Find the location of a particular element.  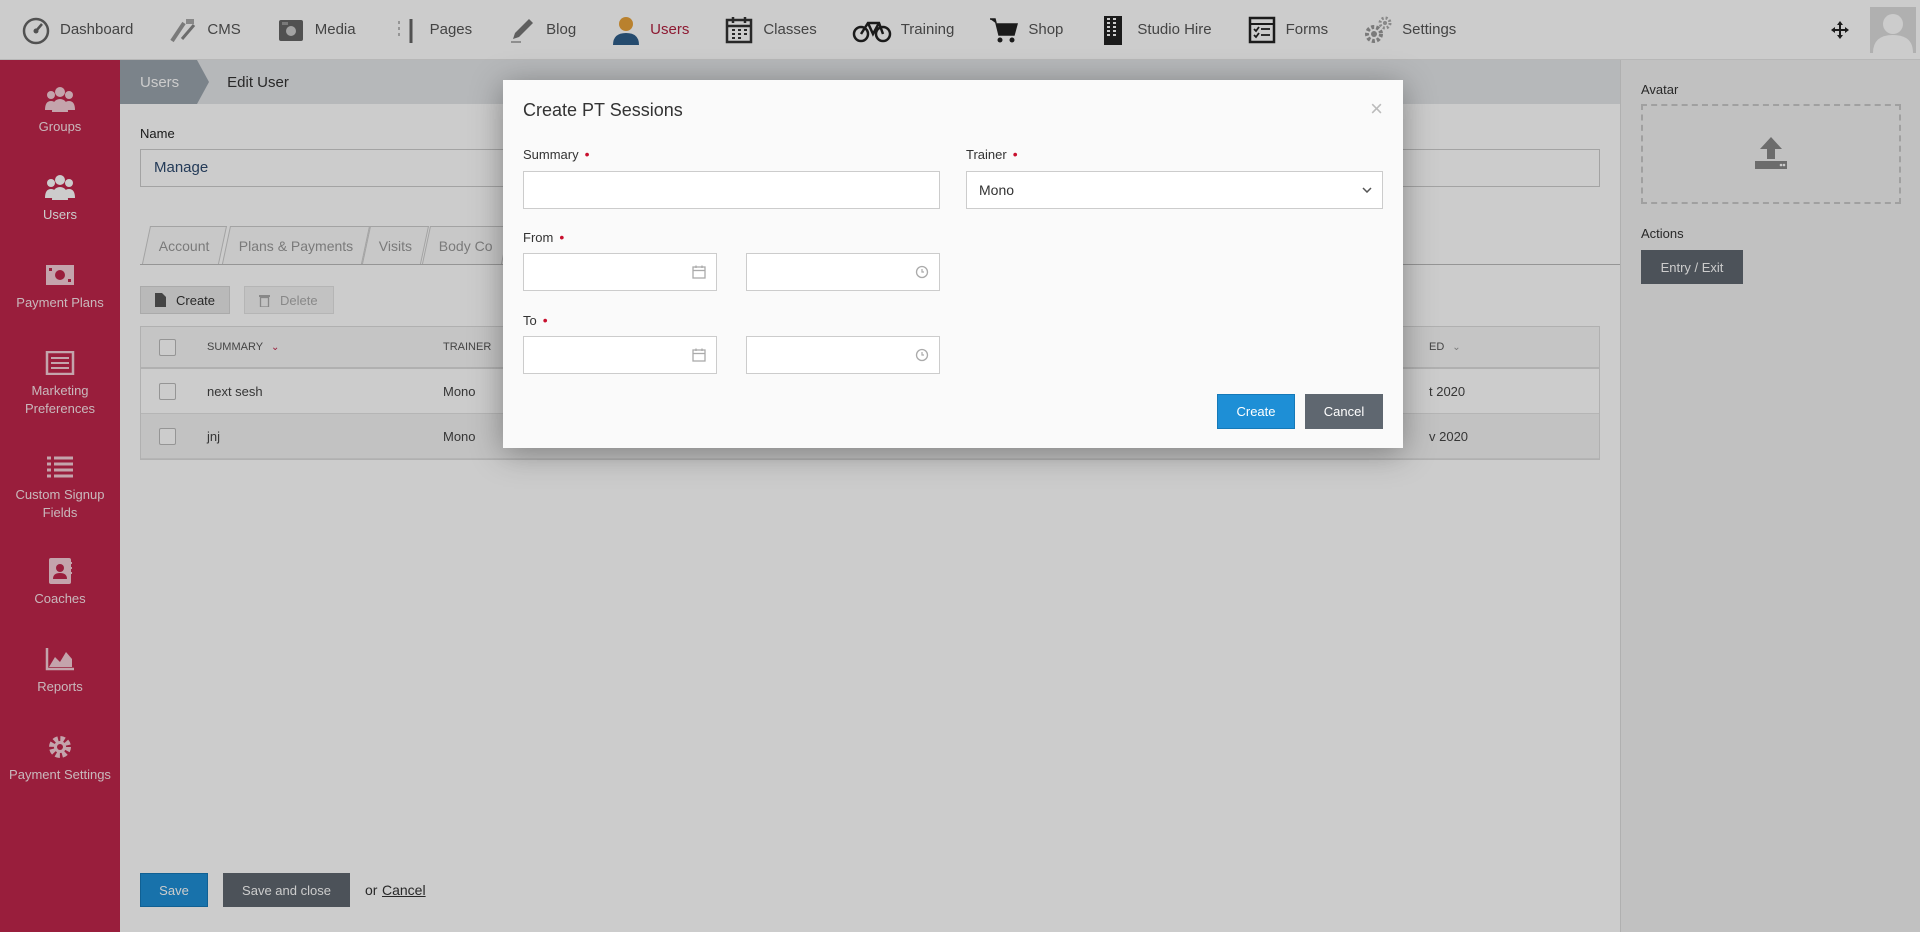

to-label: To • is located at coordinates (535, 320).